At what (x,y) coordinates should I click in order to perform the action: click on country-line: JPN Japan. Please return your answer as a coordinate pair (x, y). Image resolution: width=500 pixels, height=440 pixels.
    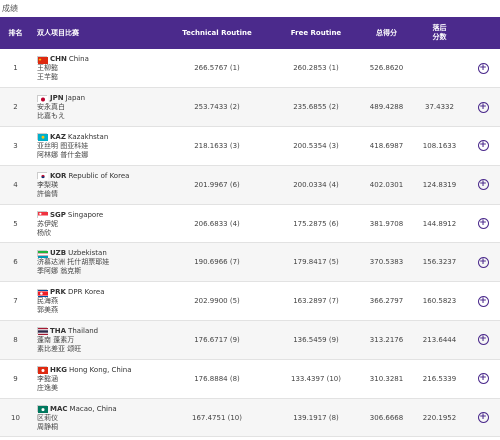
    Looking at the image, I should click on (99, 98).